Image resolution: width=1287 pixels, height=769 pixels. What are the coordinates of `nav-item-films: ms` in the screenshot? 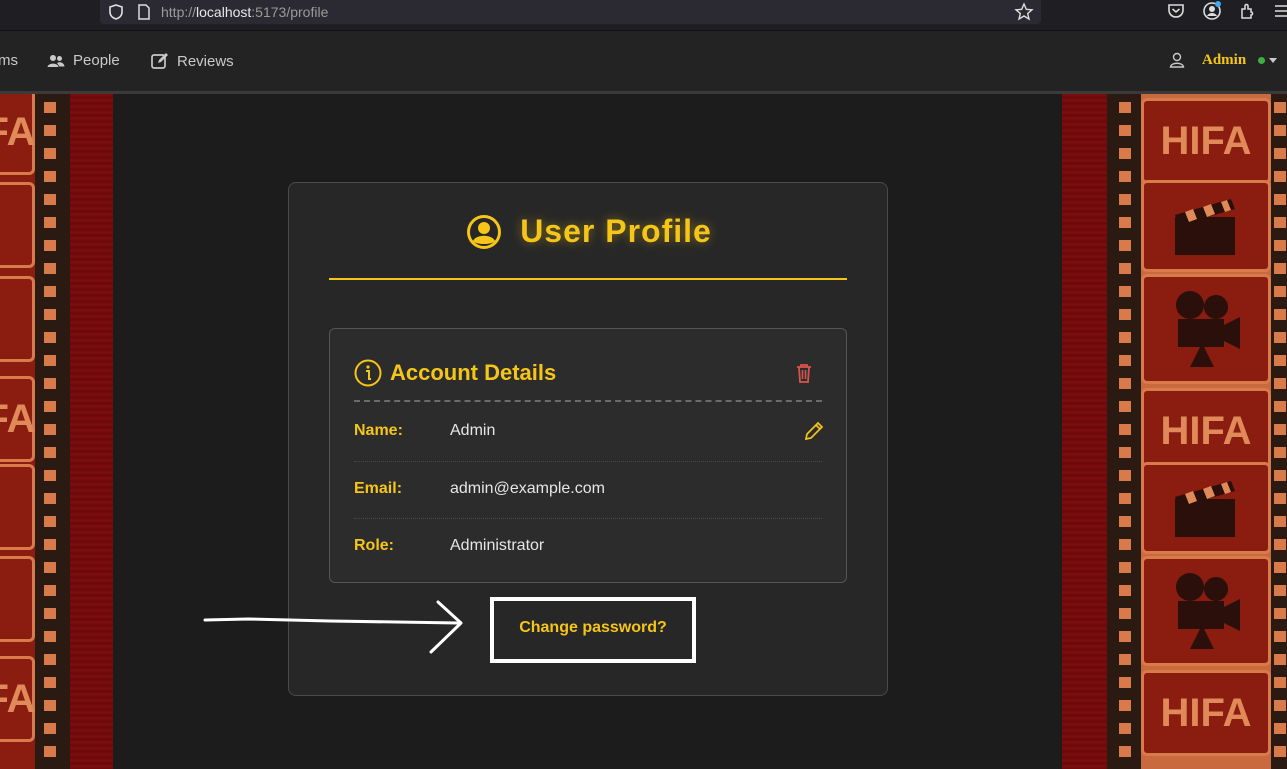 It's located at (9, 60).